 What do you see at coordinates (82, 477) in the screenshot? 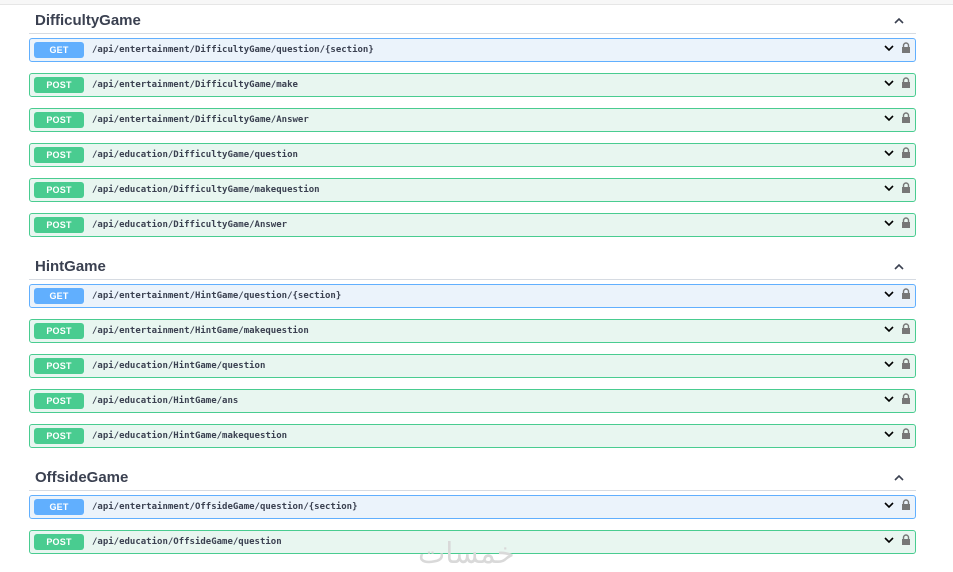
I see `tag-title: OffsideGame` at bounding box center [82, 477].